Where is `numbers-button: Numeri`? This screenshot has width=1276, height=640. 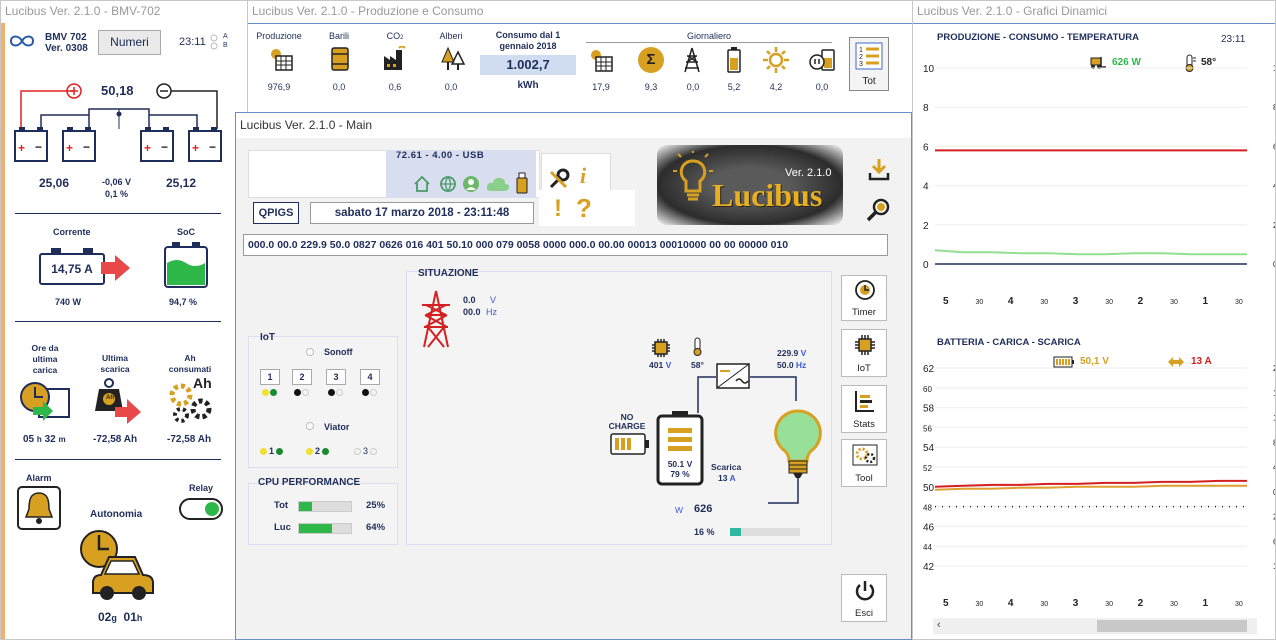
numbers-button: Numeri is located at coordinates (129, 42).